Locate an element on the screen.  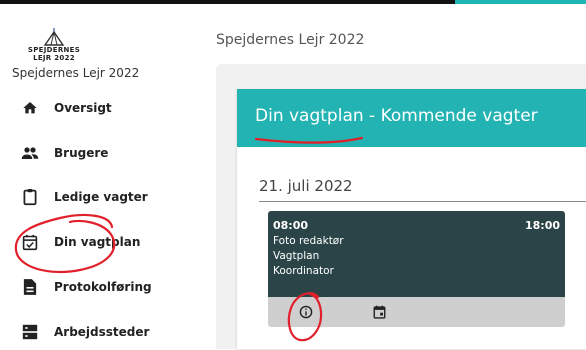
card-header: Din vagtplan - Kommende vagter is located at coordinates (411, 118).